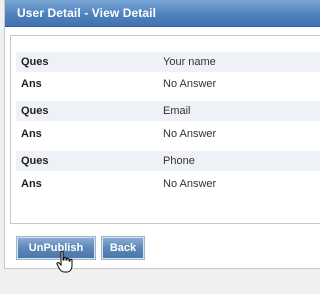  I want to click on question-value: Your name, so click(189, 62).